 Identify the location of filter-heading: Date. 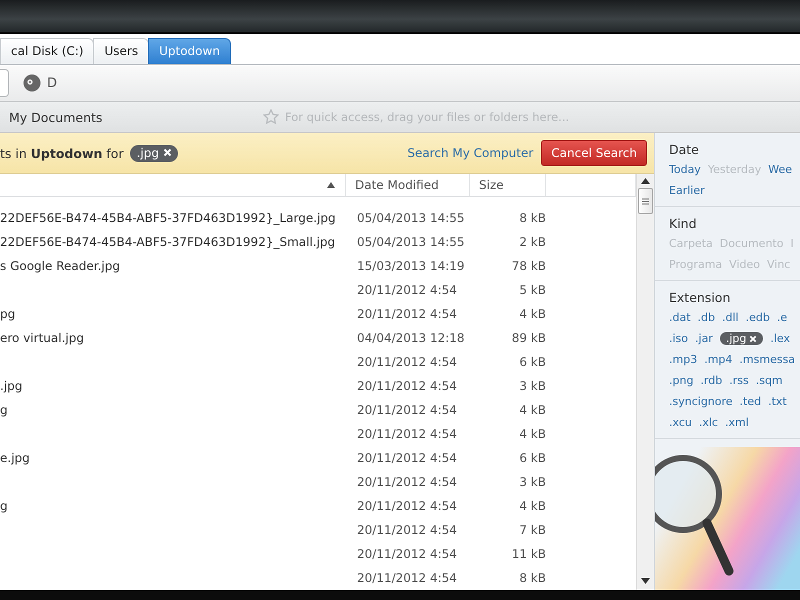
(684, 149).